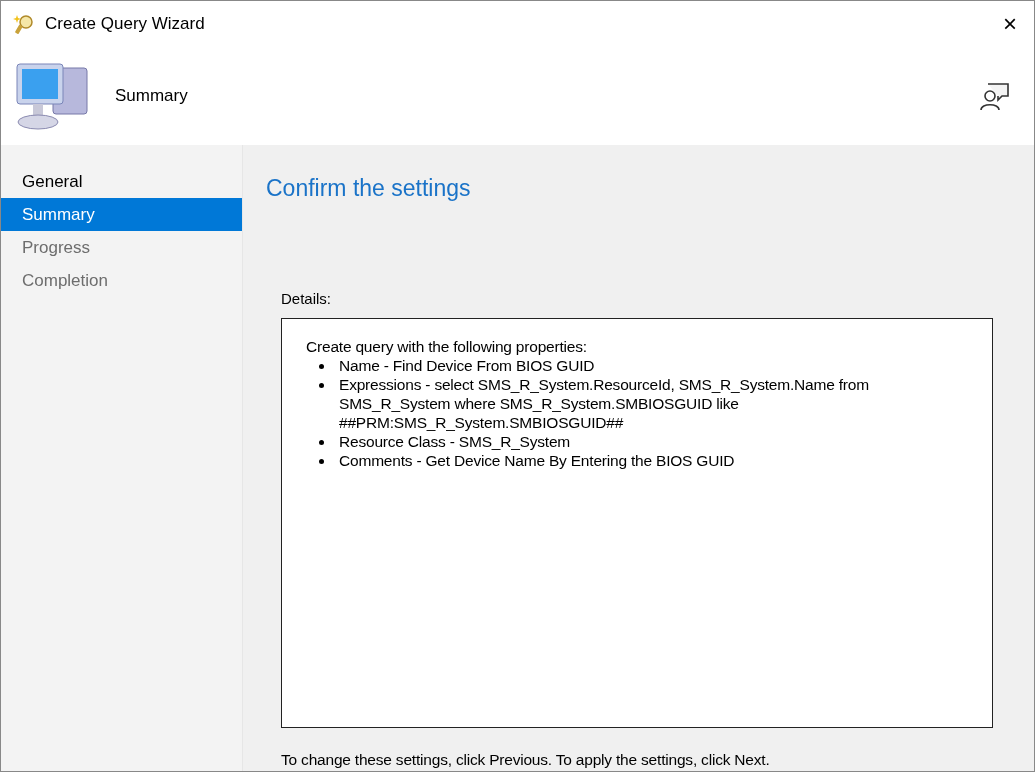 The width and height of the screenshot is (1035, 772). What do you see at coordinates (447, 346) in the screenshot?
I see `details-intro: Create query with the following properties:` at bounding box center [447, 346].